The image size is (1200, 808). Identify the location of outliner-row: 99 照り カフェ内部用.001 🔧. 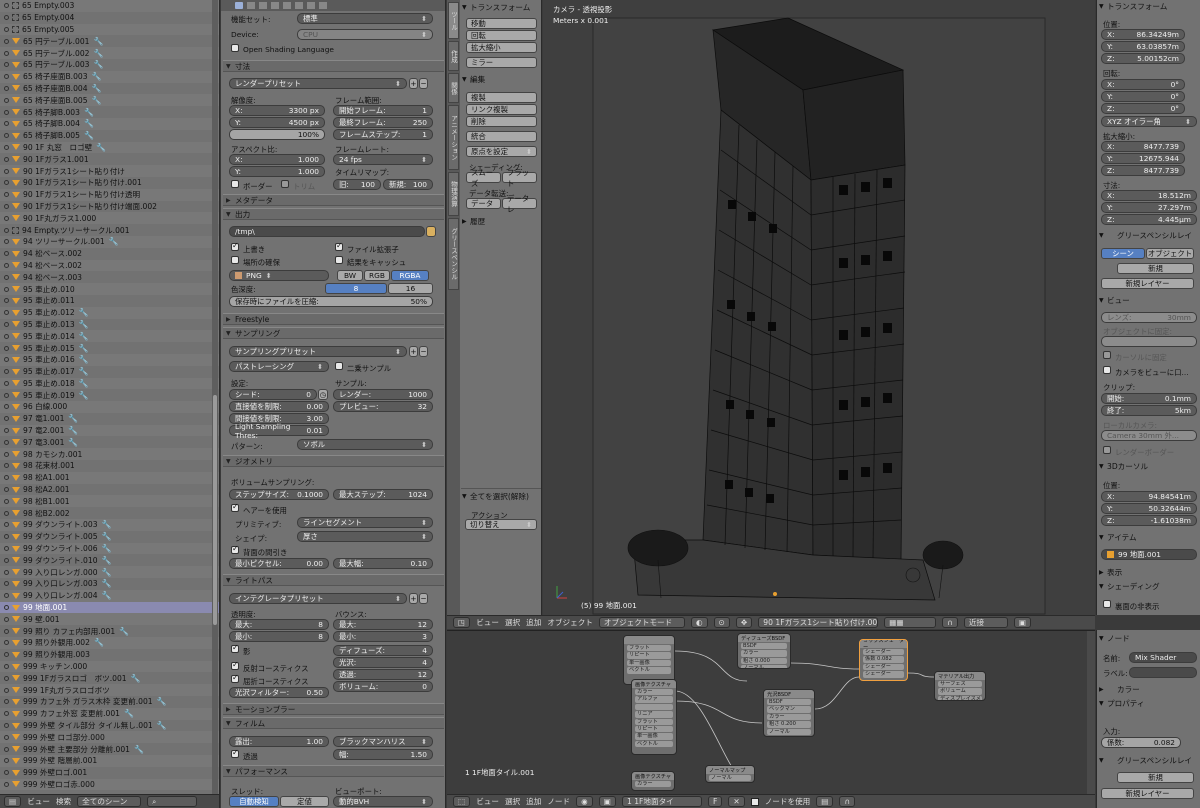
(109, 631).